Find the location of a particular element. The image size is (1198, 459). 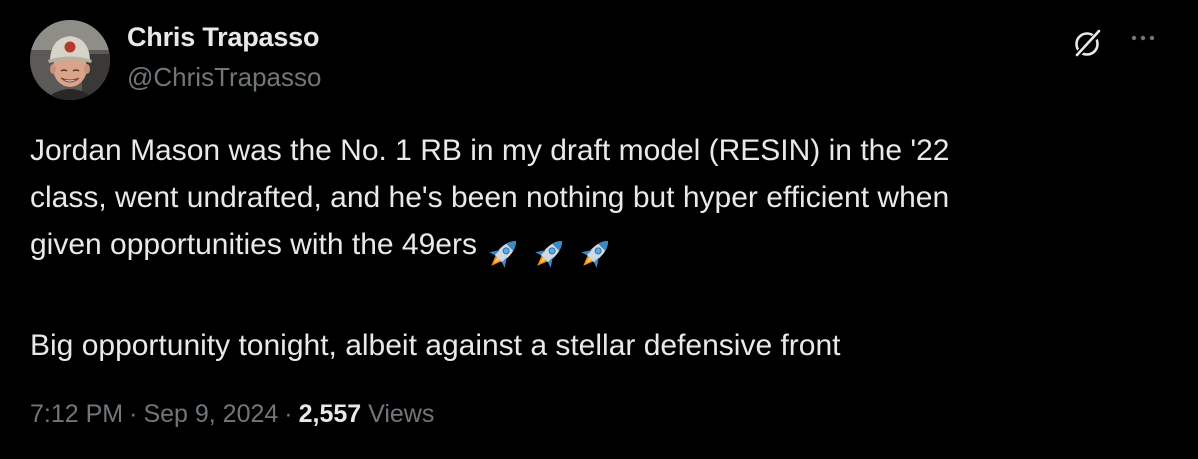

views-label: Views is located at coordinates (401, 414).